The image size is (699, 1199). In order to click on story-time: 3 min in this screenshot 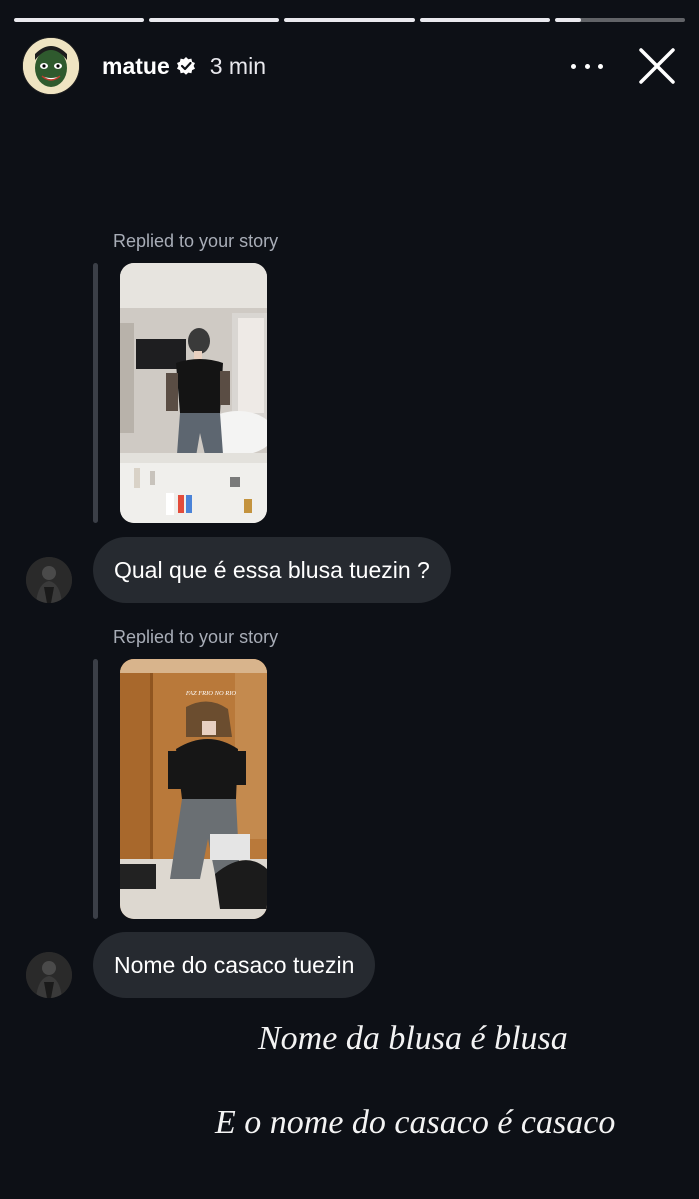, I will do `click(237, 65)`.